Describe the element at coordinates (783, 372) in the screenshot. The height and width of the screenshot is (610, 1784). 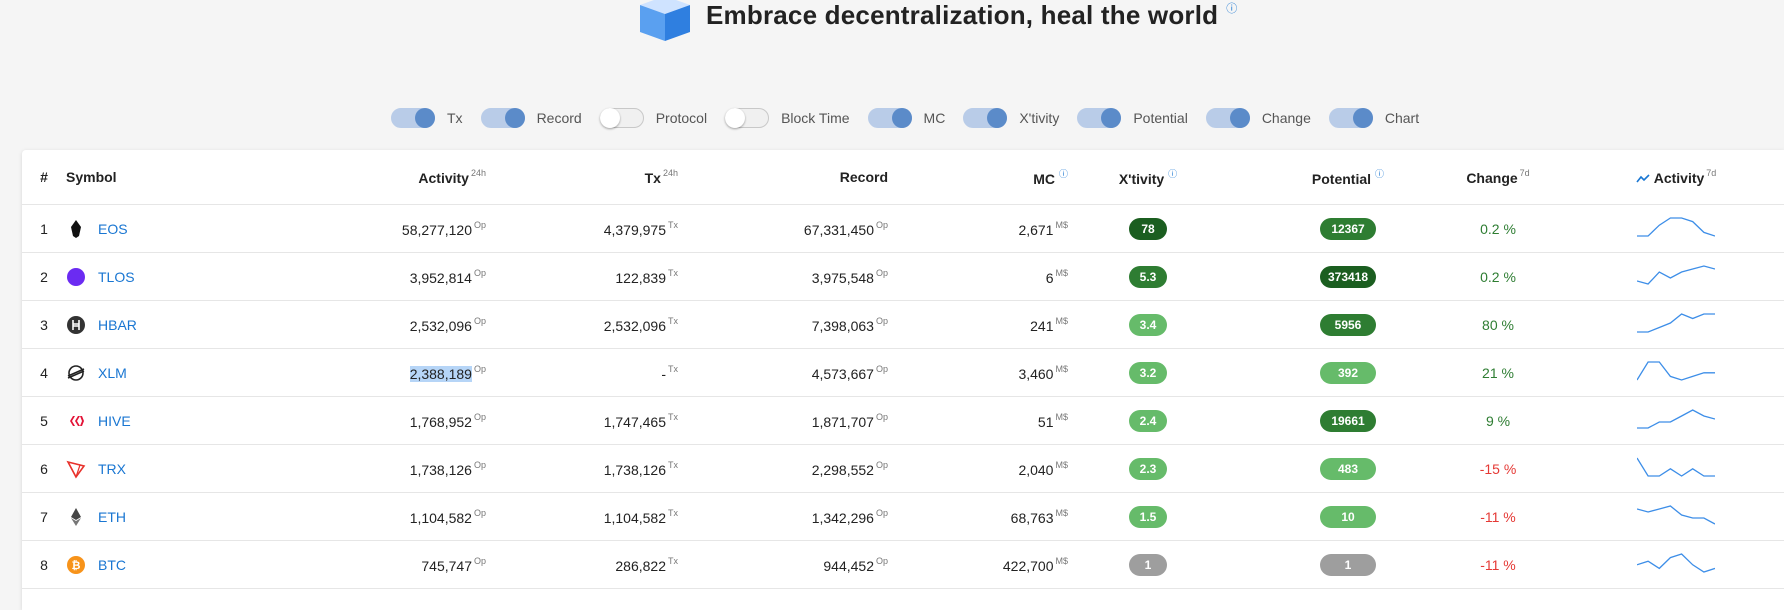
I see `record-cell: 4,573,667 Op` at that location.